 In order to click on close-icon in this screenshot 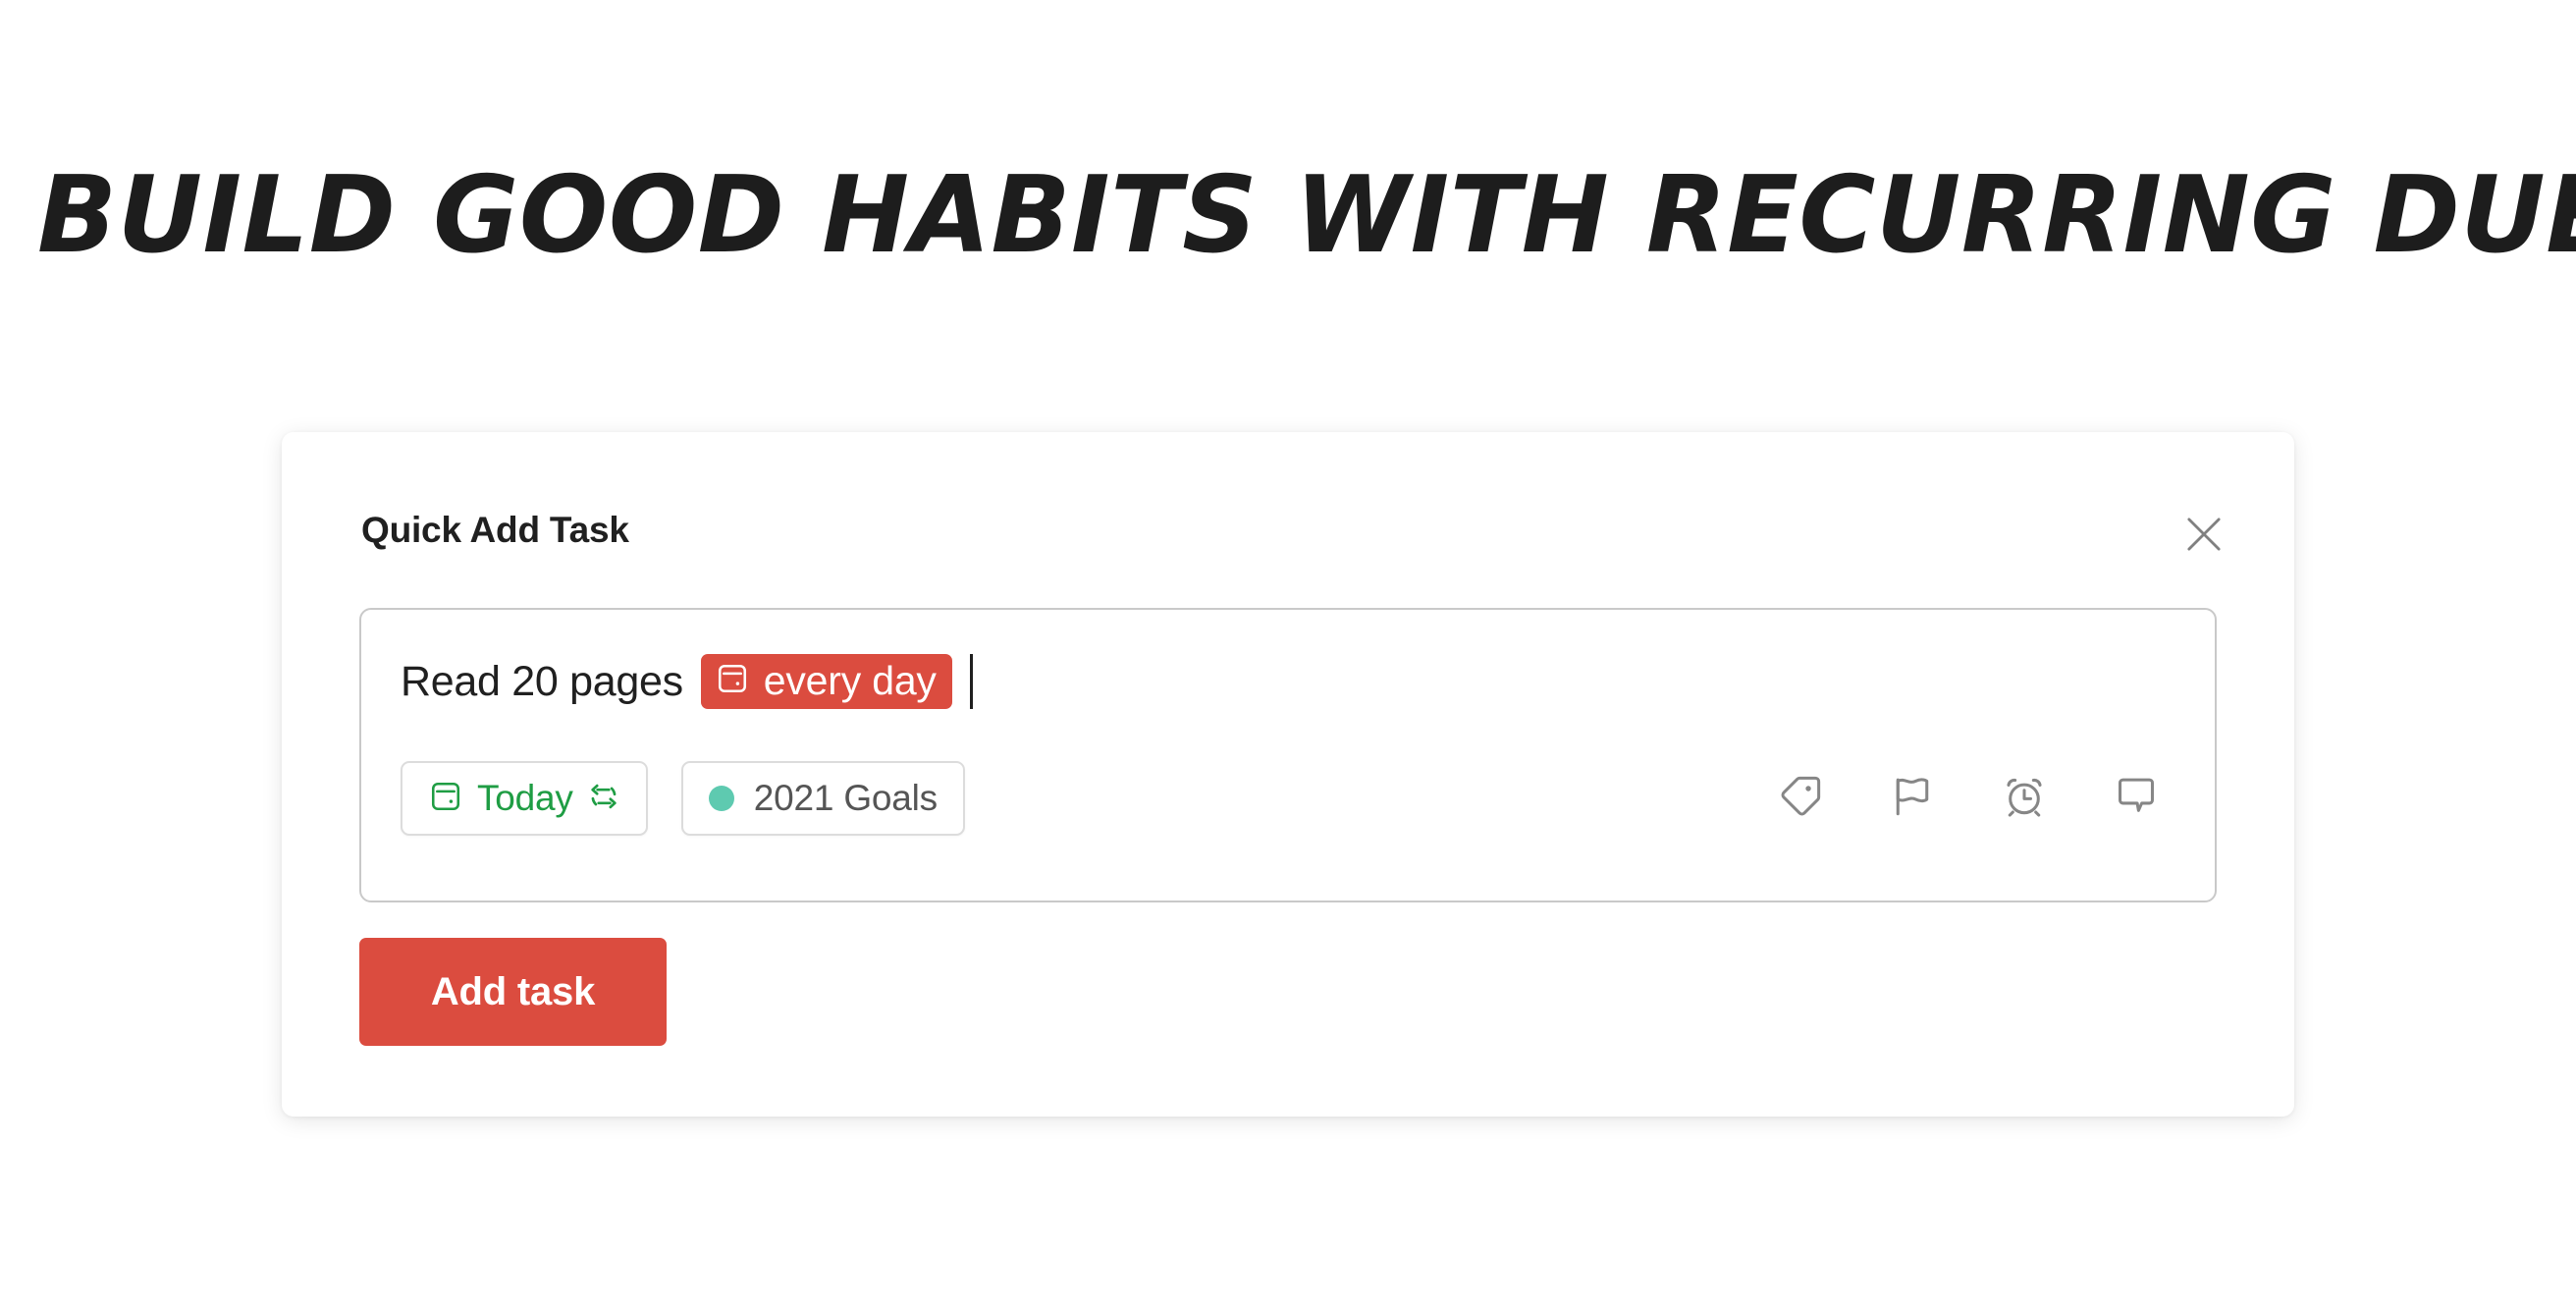, I will do `click(2203, 534)`.